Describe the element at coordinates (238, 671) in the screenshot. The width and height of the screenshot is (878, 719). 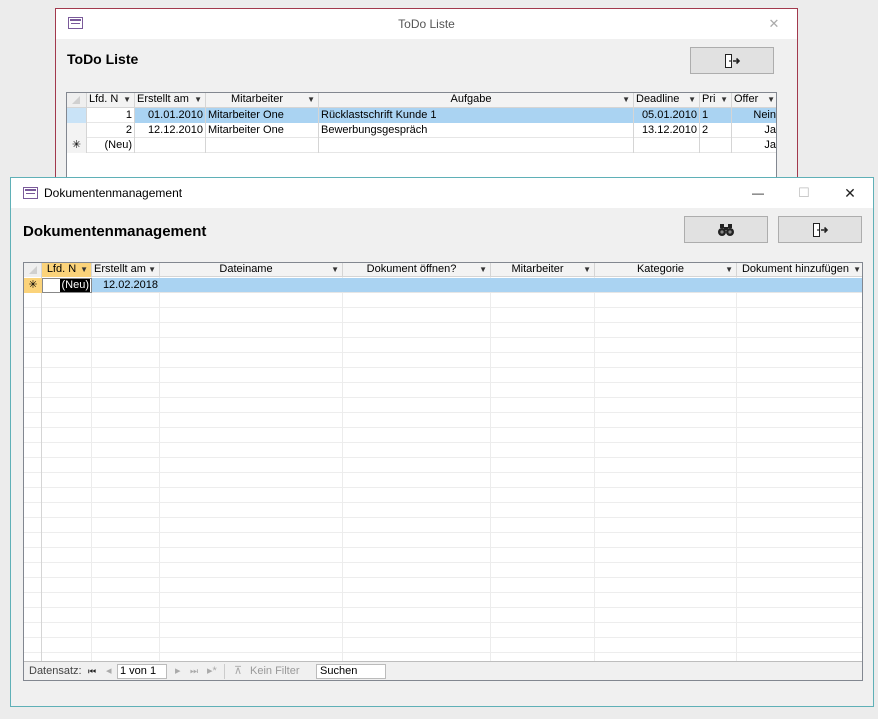
I see `nav-filter-icon: ⊼` at that location.